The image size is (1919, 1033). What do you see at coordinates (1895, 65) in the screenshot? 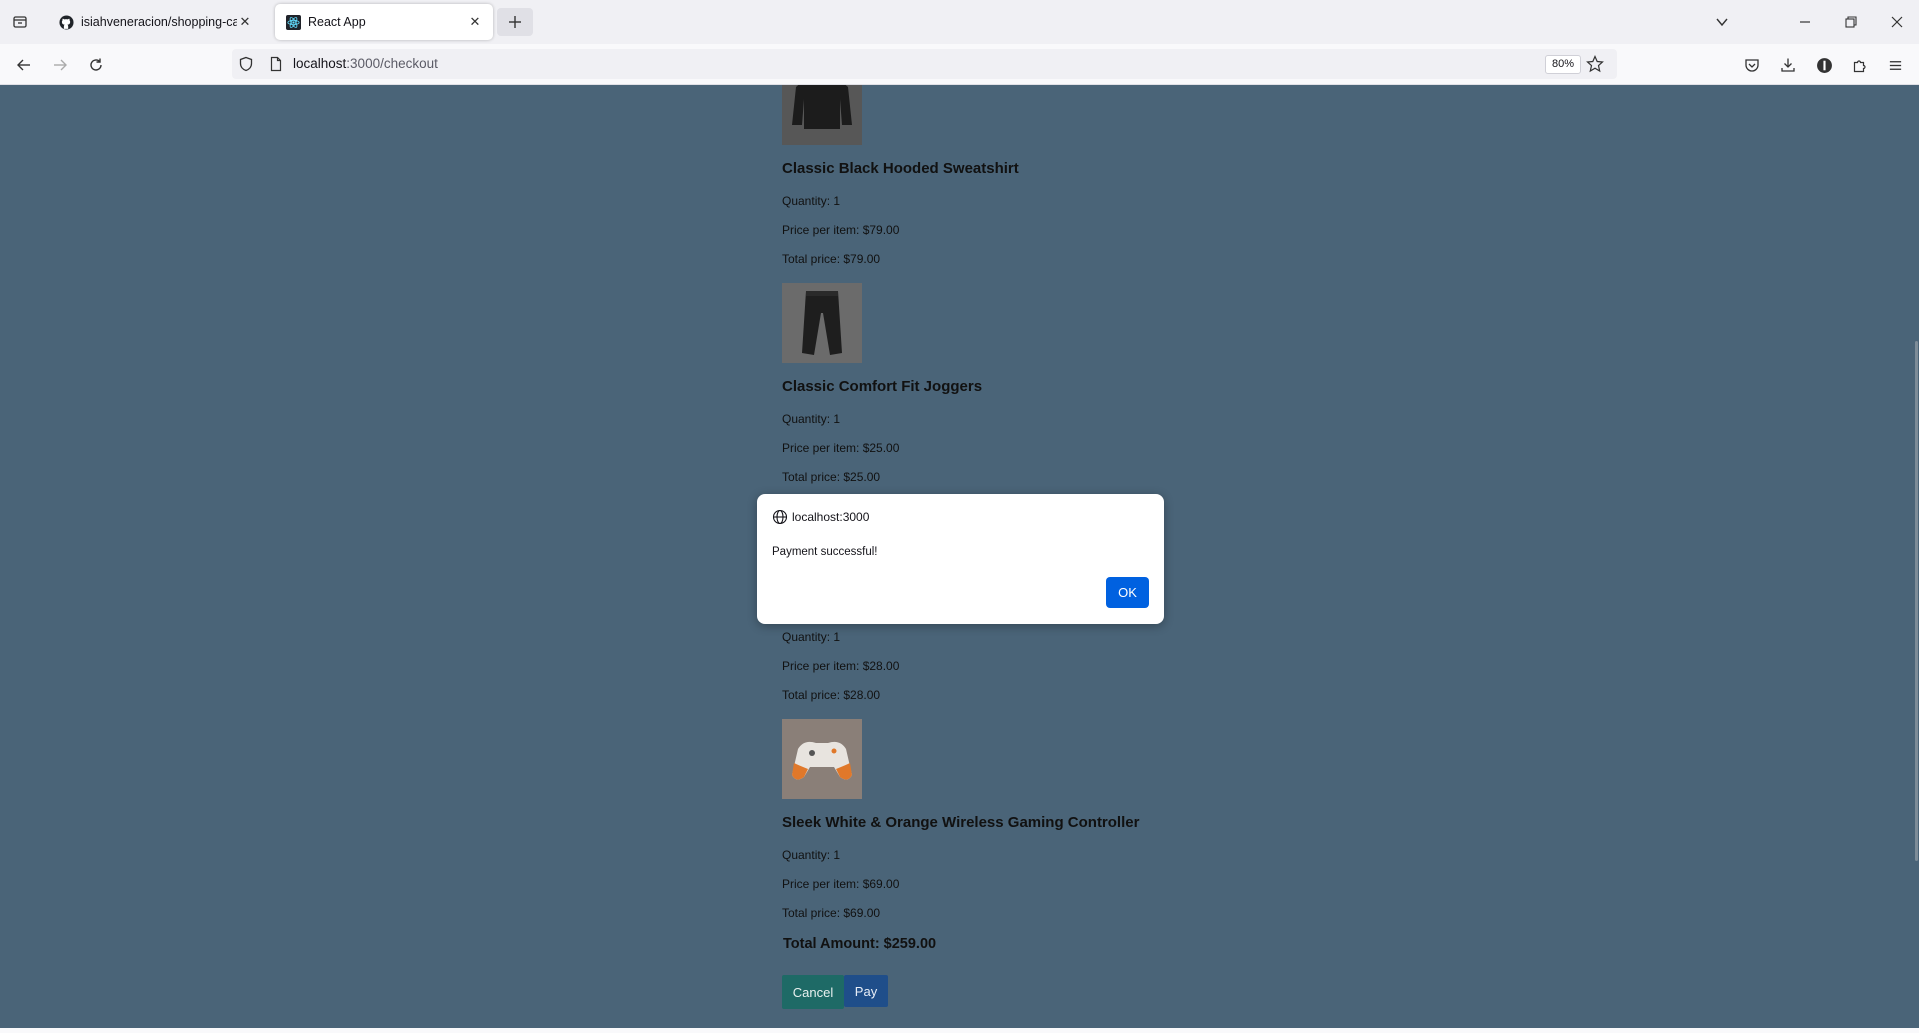
I see `hamburger-menu-icon` at bounding box center [1895, 65].